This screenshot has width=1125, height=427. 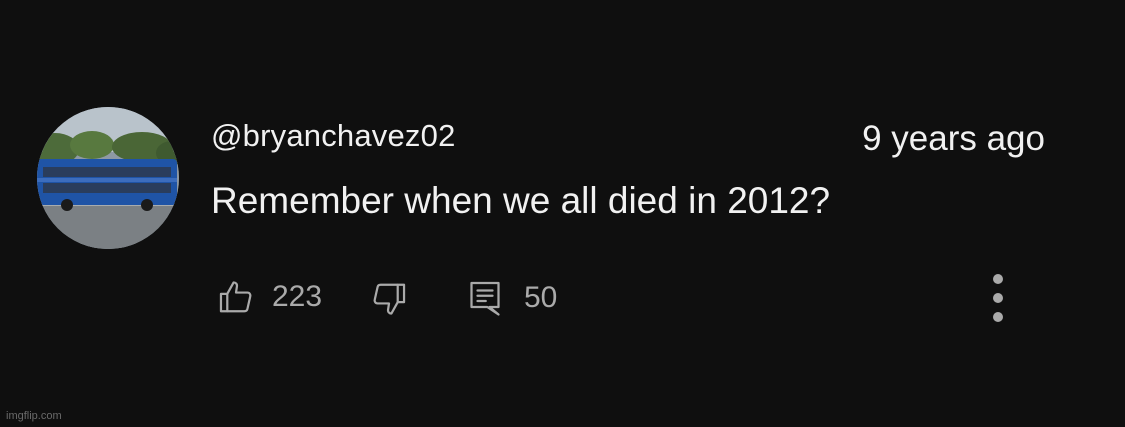 I want to click on like-count: 223, so click(x=297, y=296).